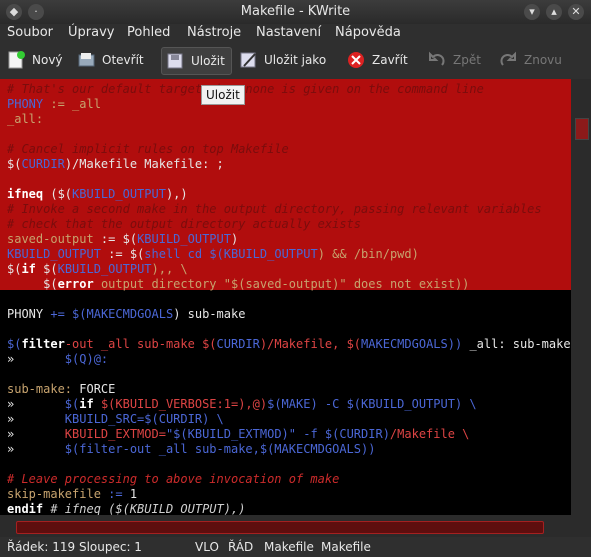  What do you see at coordinates (346, 547) in the screenshot?
I see `filename: Makefile` at bounding box center [346, 547].